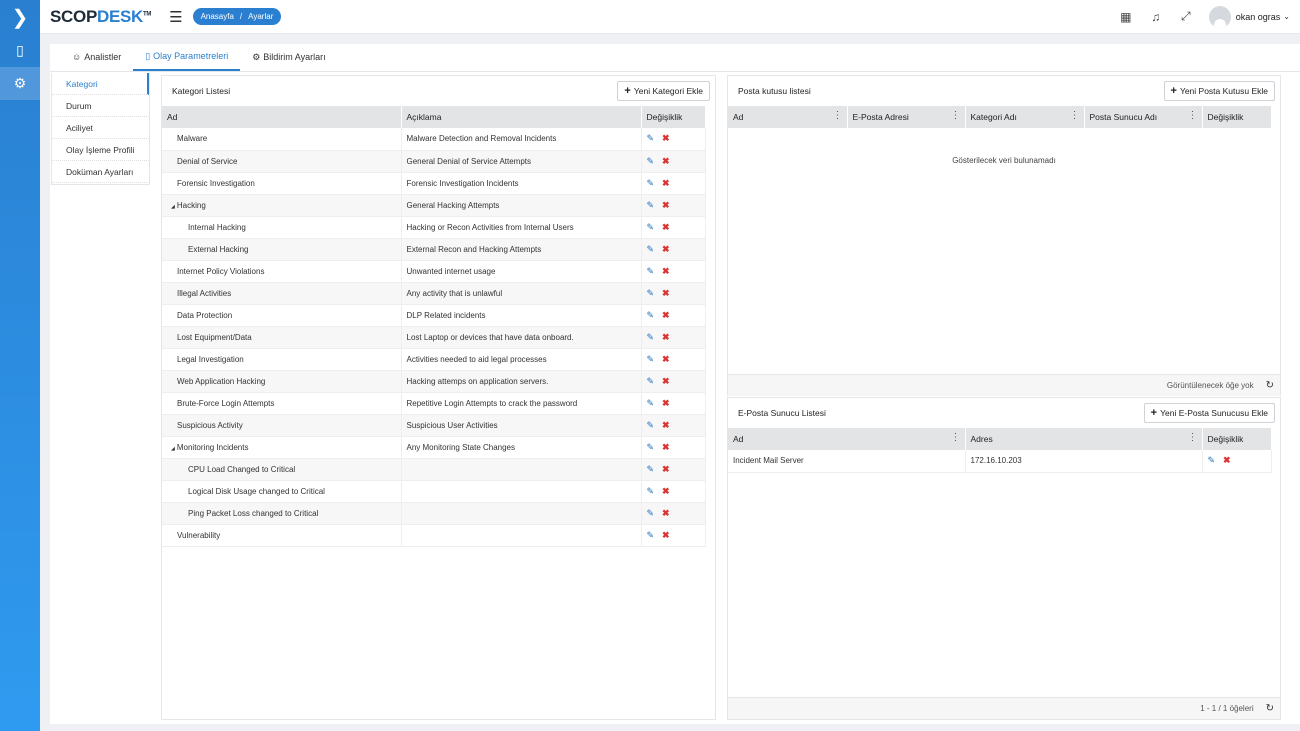 This screenshot has height=731, width=1300. Describe the element at coordinates (100, 106) in the screenshot. I see `side-menu-item-status: Durum` at that location.